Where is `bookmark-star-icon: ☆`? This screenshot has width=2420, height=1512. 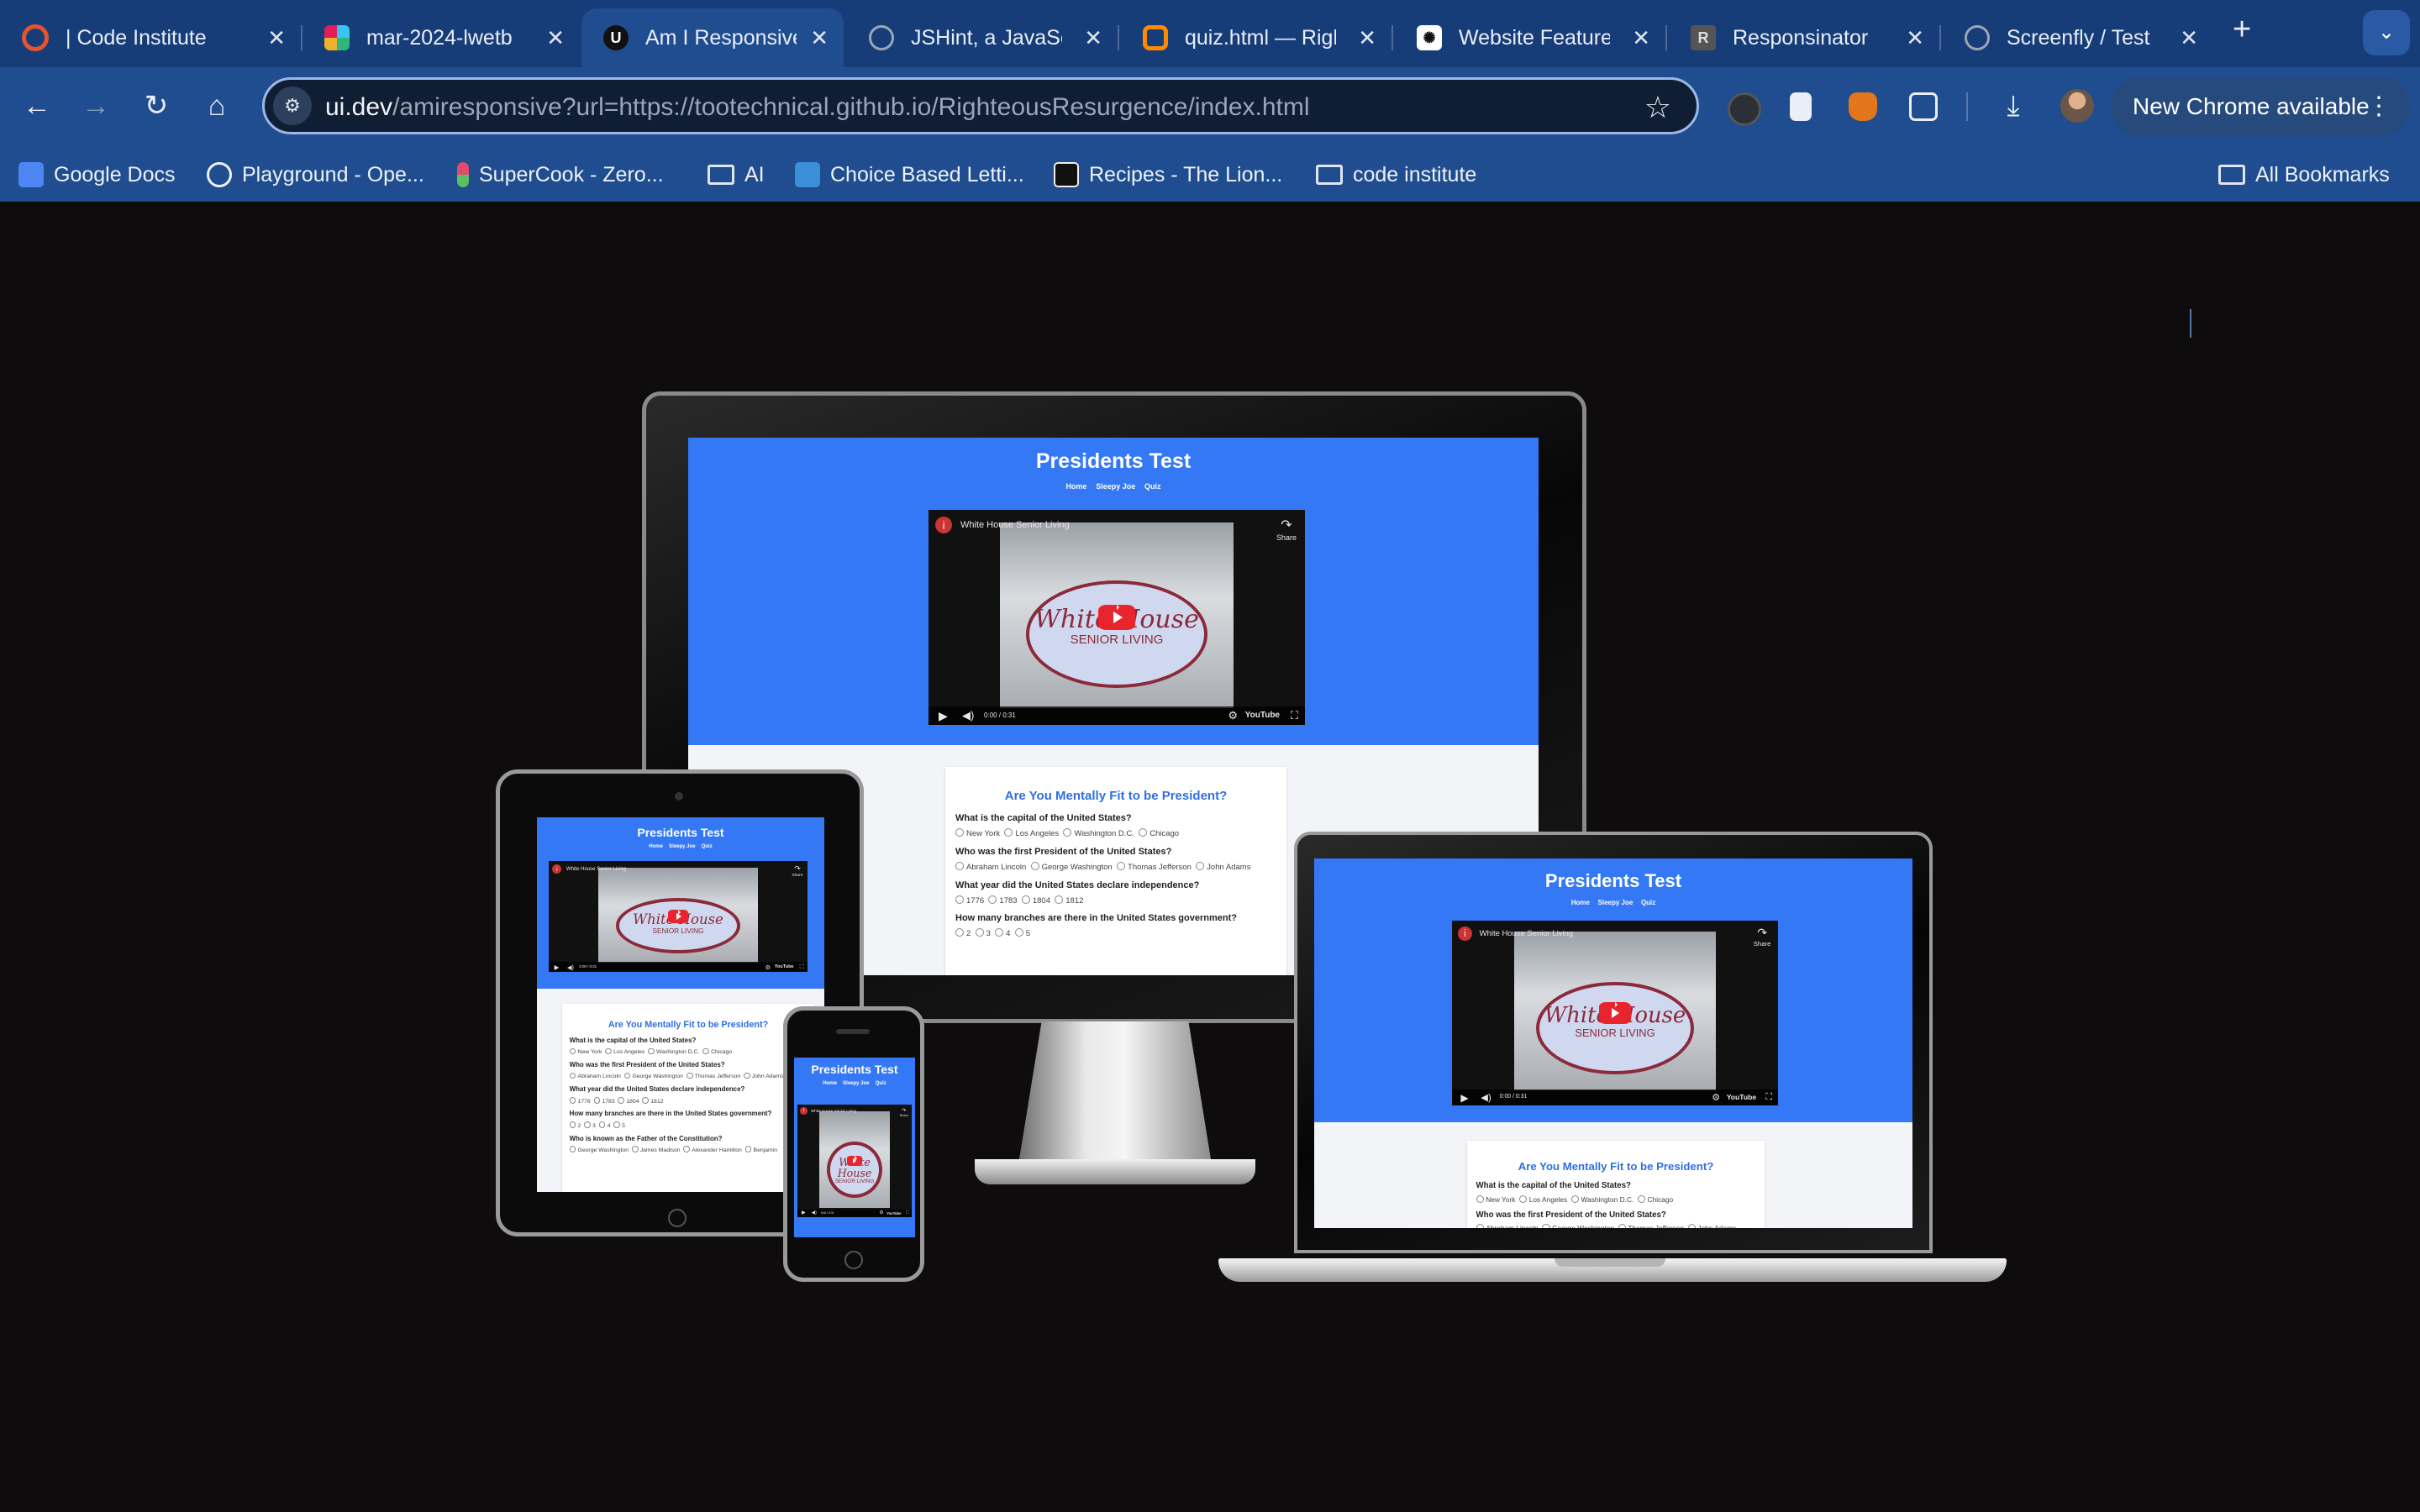
bookmark-star-icon: ☆ is located at coordinates (1657, 107).